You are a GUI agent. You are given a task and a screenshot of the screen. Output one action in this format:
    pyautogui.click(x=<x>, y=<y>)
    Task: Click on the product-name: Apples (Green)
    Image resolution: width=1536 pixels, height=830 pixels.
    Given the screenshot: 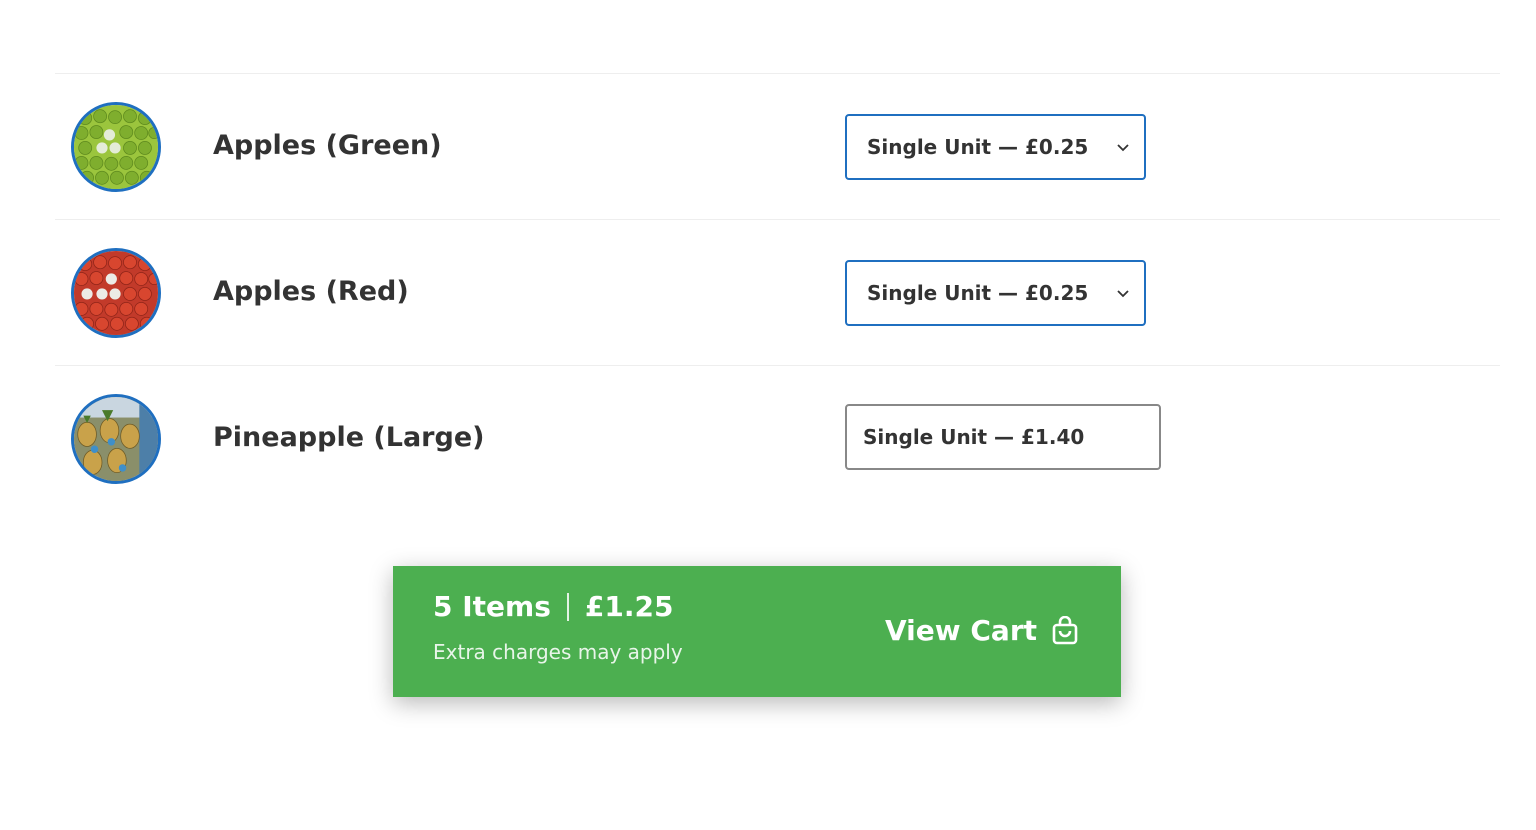 What is the action you would take?
    pyautogui.click(x=327, y=145)
    